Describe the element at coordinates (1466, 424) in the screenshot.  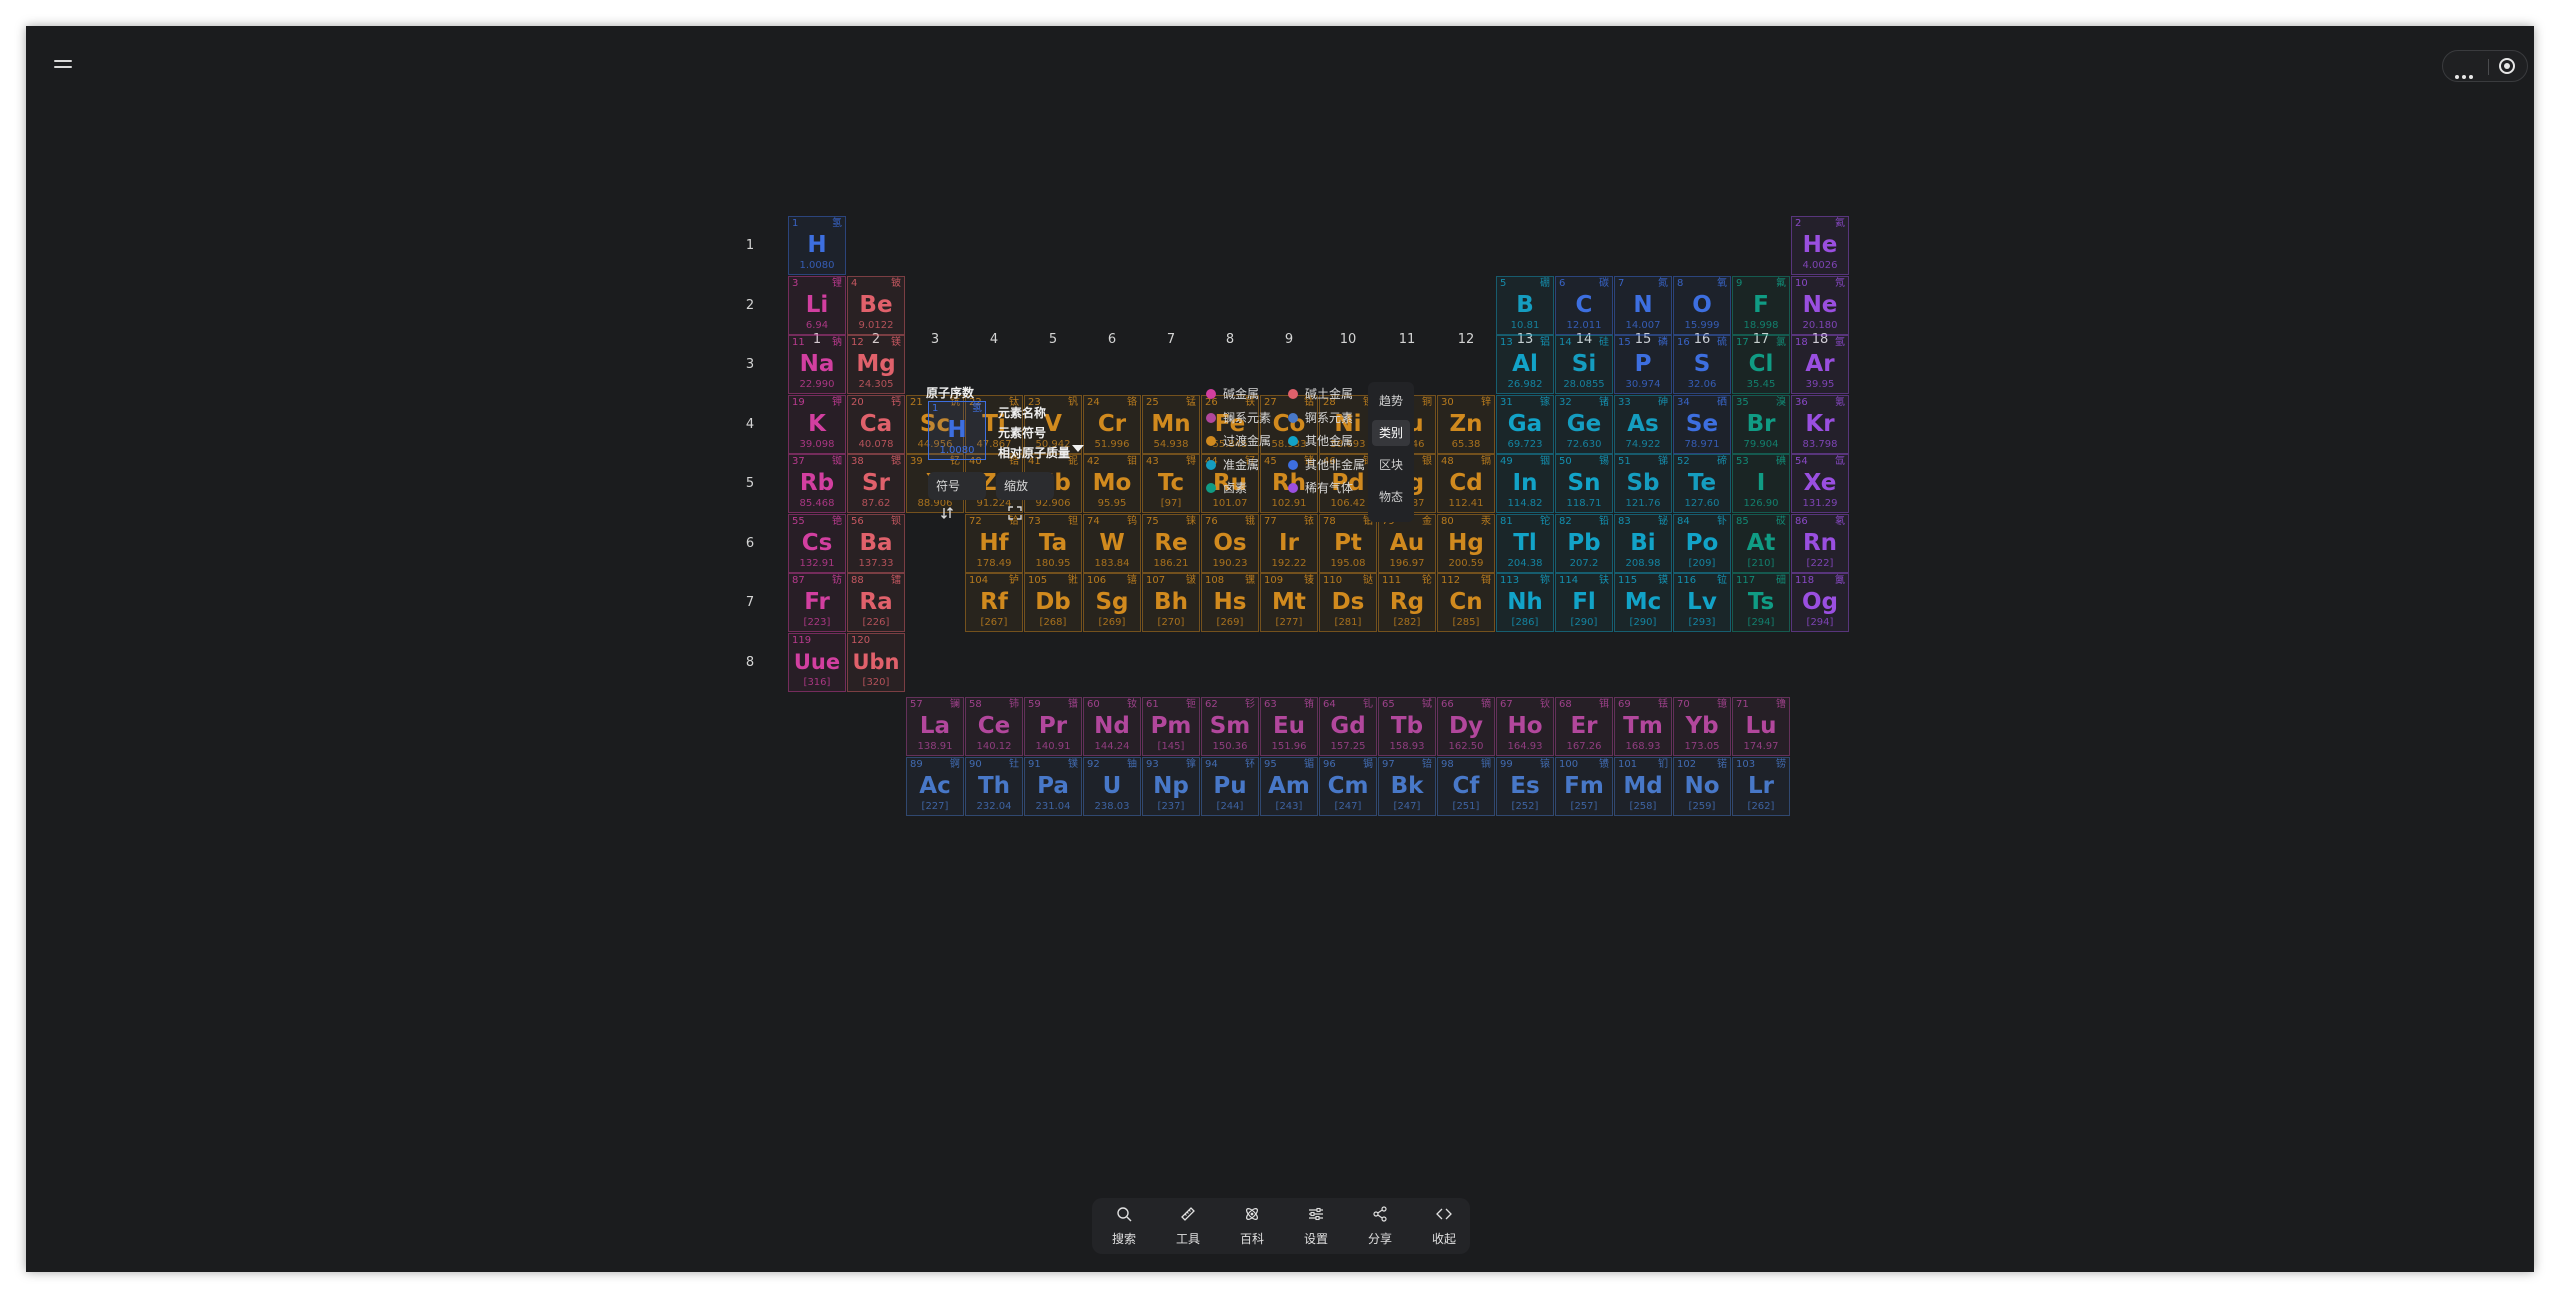
I see `element-cell-zn: 30 锌 Zn 65.38` at that location.